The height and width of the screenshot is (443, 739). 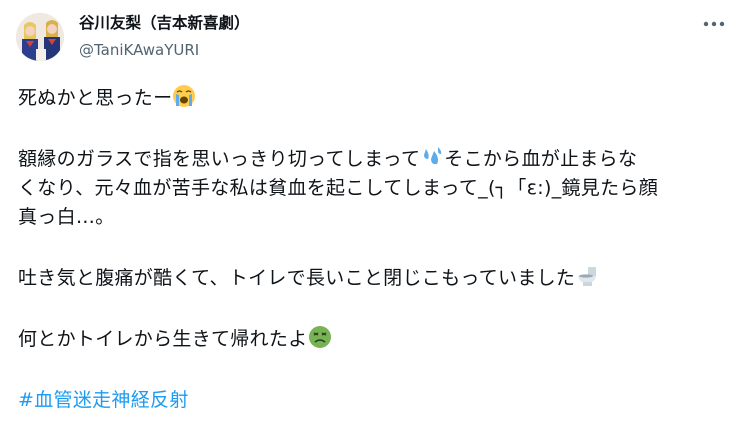 I want to click on more-options-button, so click(x=714, y=24).